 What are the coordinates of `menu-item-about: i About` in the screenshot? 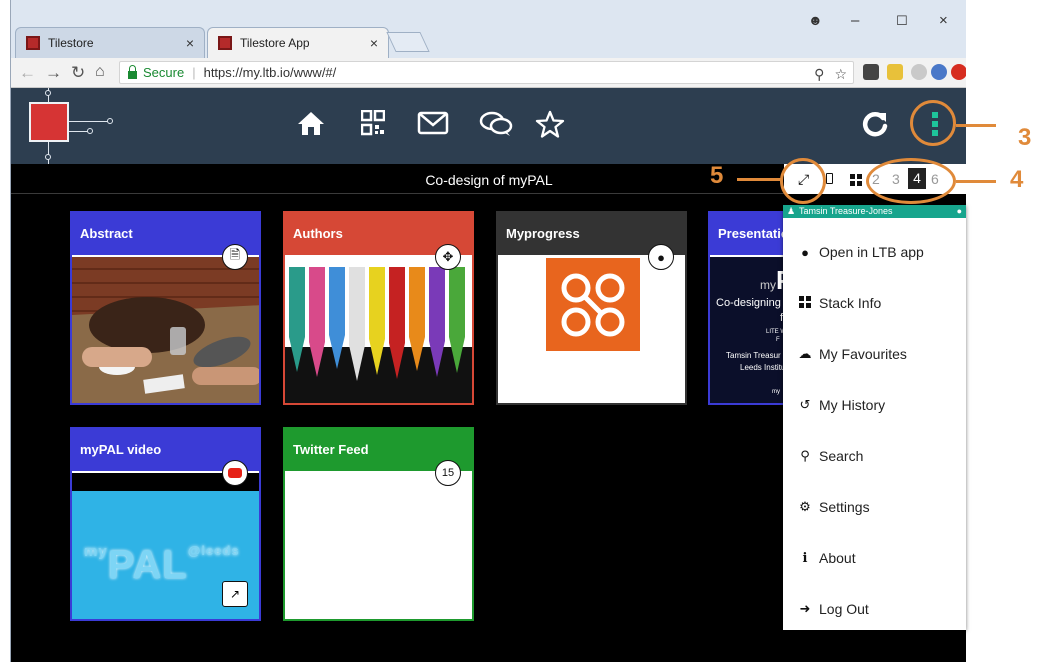 It's located at (826, 558).